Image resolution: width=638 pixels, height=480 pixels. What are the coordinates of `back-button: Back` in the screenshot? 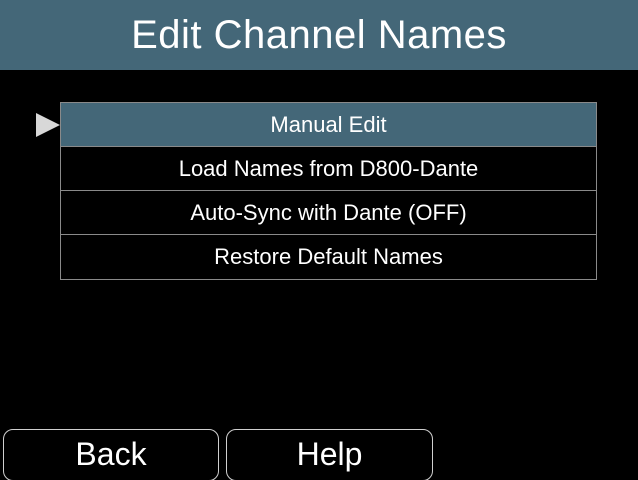 It's located at (111, 454).